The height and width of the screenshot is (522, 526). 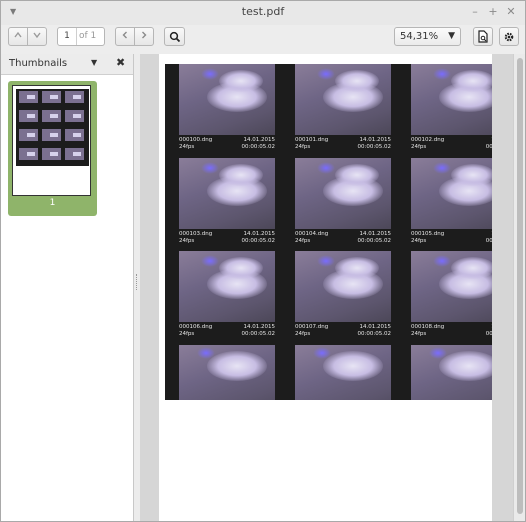 I want to click on next-page-button, so click(x=37, y=36).